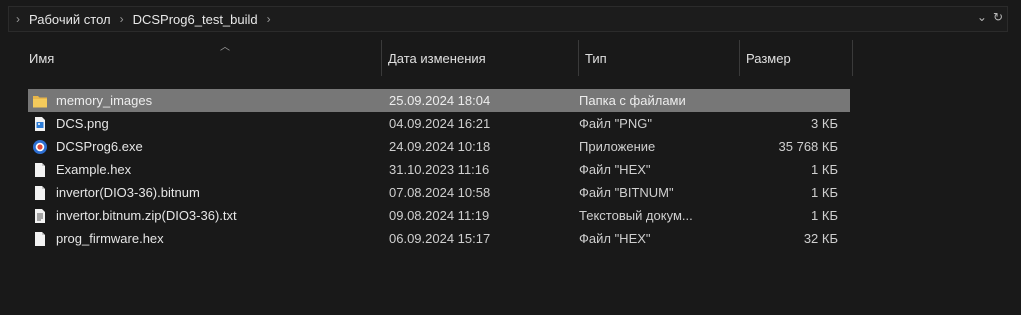 This screenshot has height=315, width=1021. I want to click on file-date: 04.09.2024 16:21, so click(440, 123).